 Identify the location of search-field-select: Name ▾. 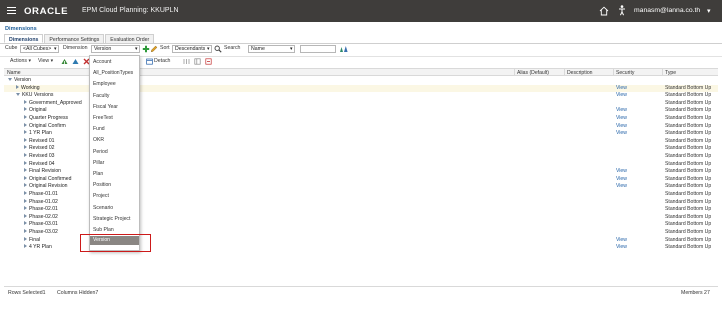
(271, 49).